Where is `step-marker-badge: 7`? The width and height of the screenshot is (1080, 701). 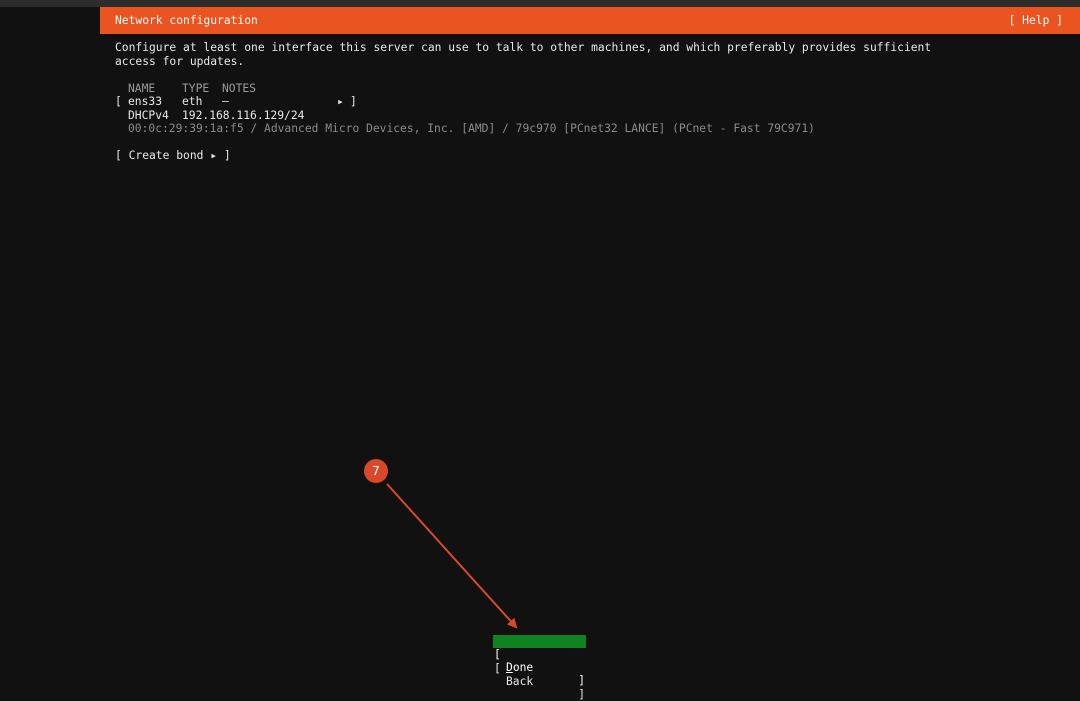 step-marker-badge: 7 is located at coordinates (376, 471).